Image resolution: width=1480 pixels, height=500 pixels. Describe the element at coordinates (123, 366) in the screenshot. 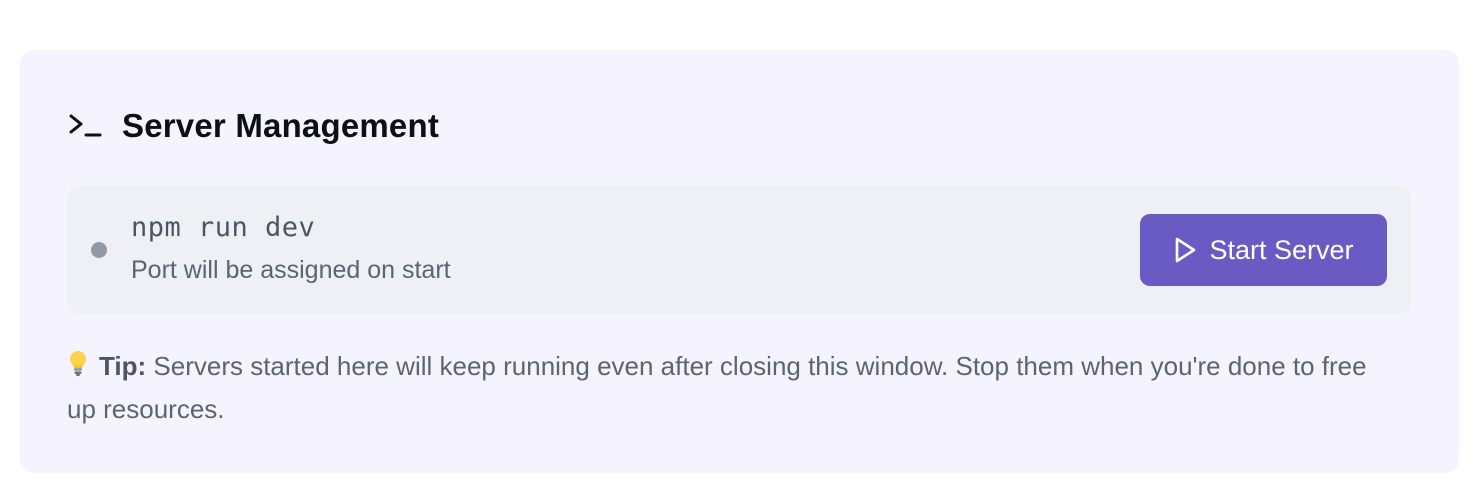

I see `tip-label: Tip:` at that location.